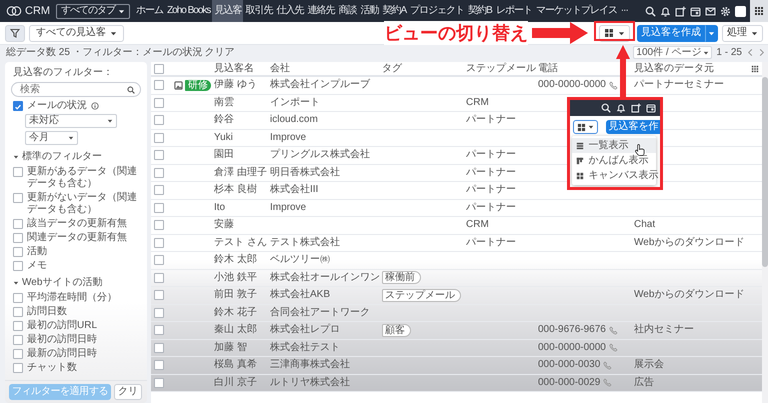 The image size is (768, 403). Describe the element at coordinates (62, 326) in the screenshot. I see `filter-label: 最初の訪問URL` at that location.